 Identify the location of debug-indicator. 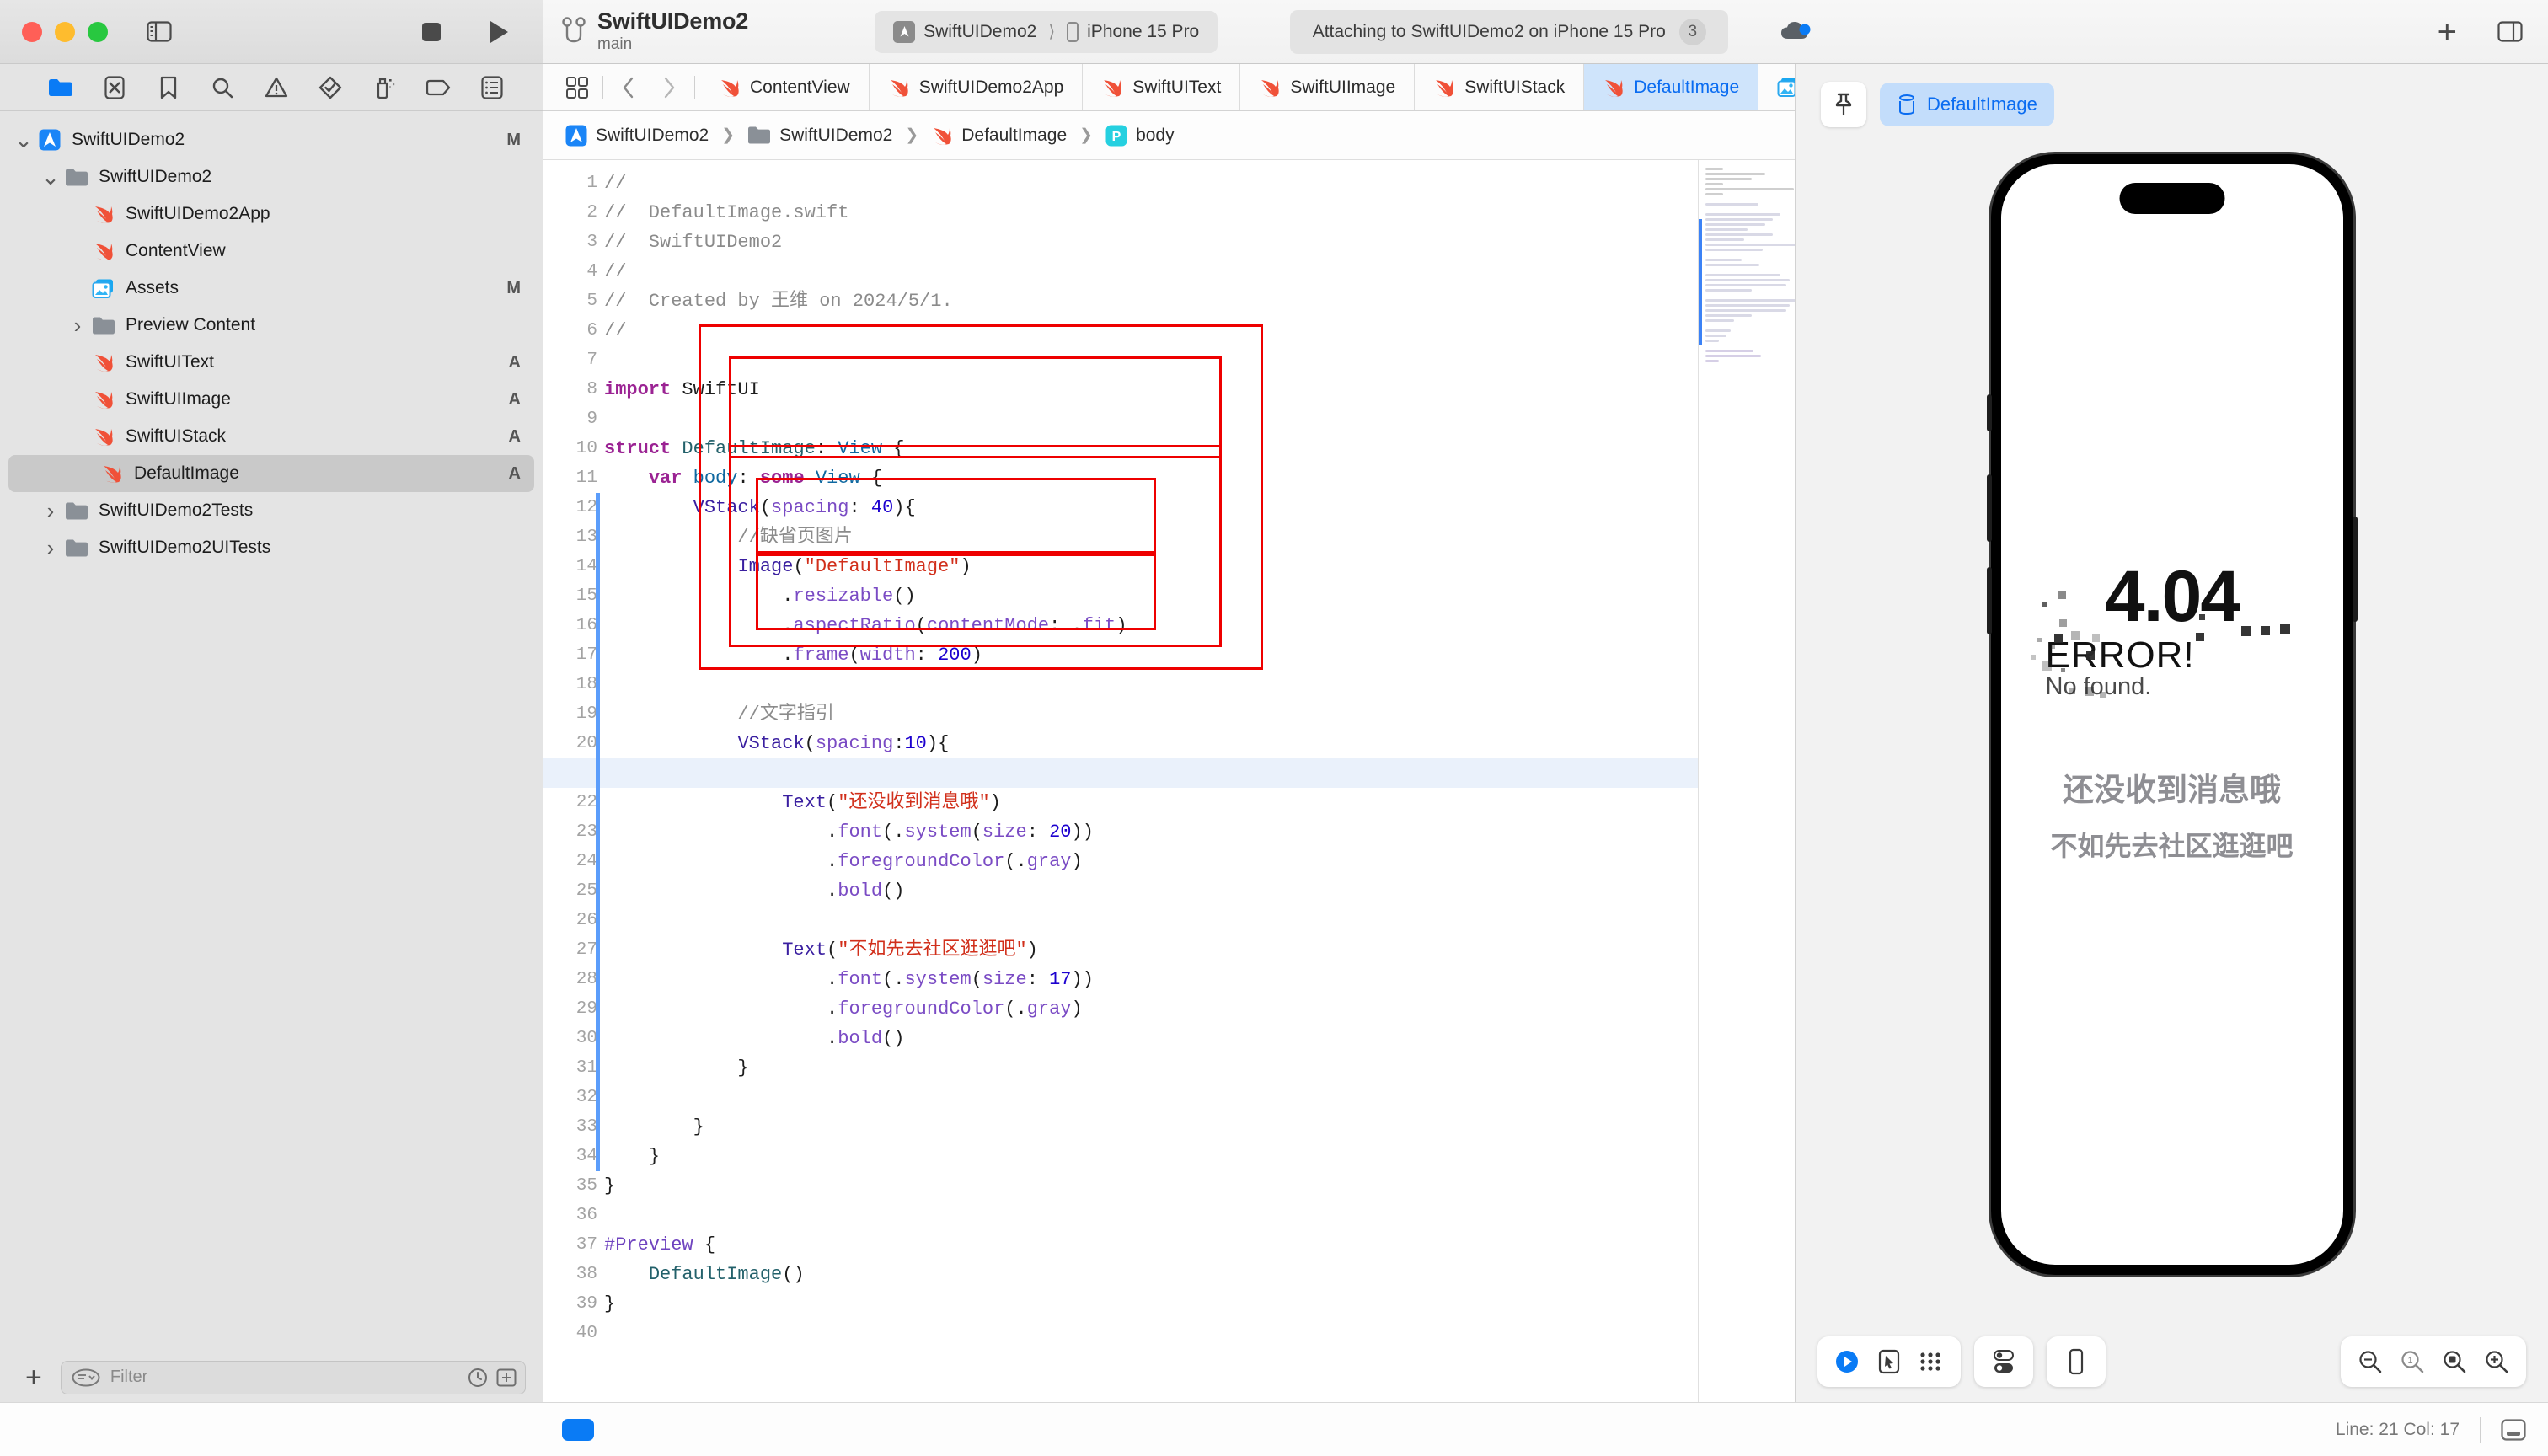
(578, 1429).